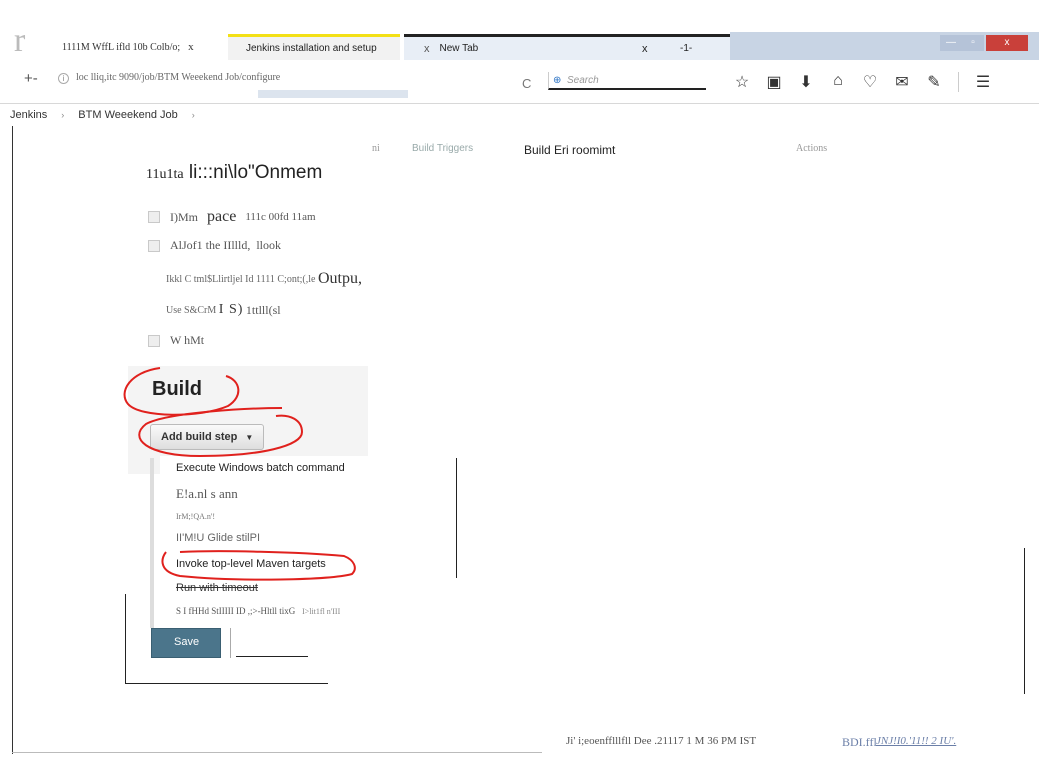 Image resolution: width=1039 pixels, height=761 pixels. Describe the element at coordinates (569, 150) in the screenshot. I see `tab-build-environment: Build Eri roomimt` at that location.